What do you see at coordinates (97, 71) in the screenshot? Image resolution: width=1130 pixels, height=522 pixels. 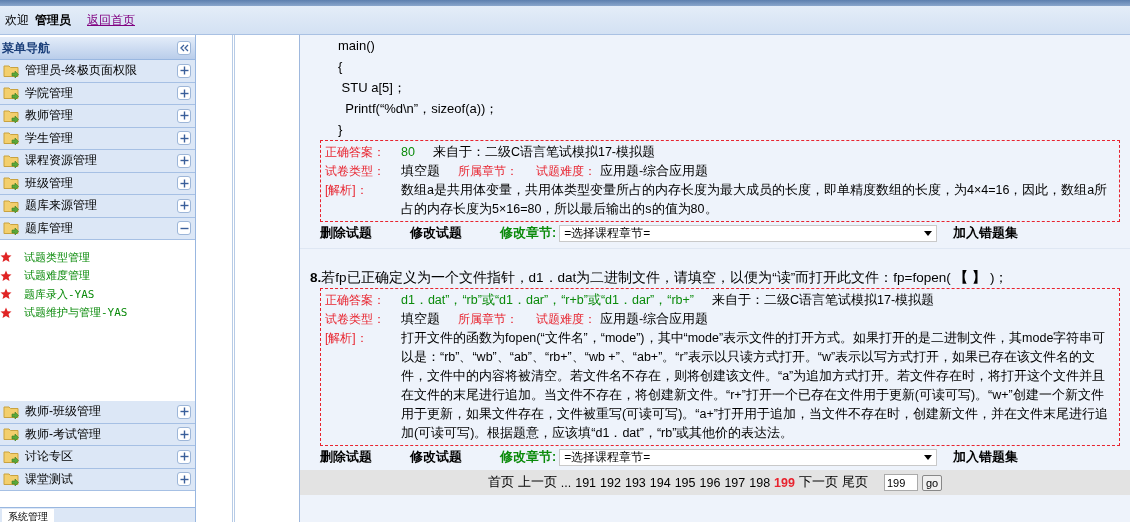 I see `menu-item: 管理员-终极页面权限` at bounding box center [97, 71].